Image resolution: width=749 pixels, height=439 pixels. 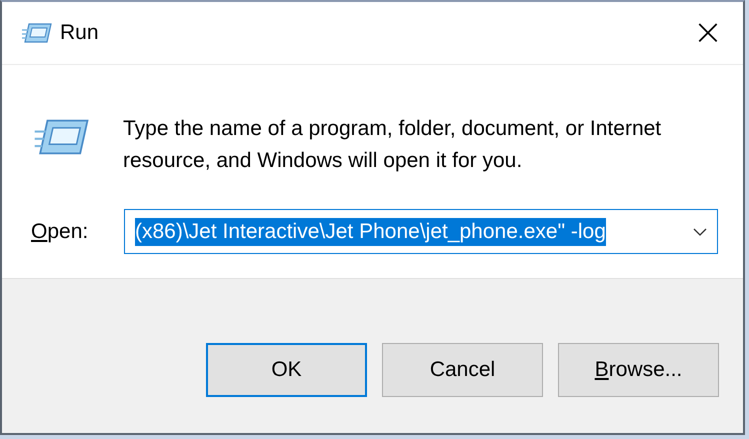 What do you see at coordinates (707, 33) in the screenshot?
I see `close-button: ×` at bounding box center [707, 33].